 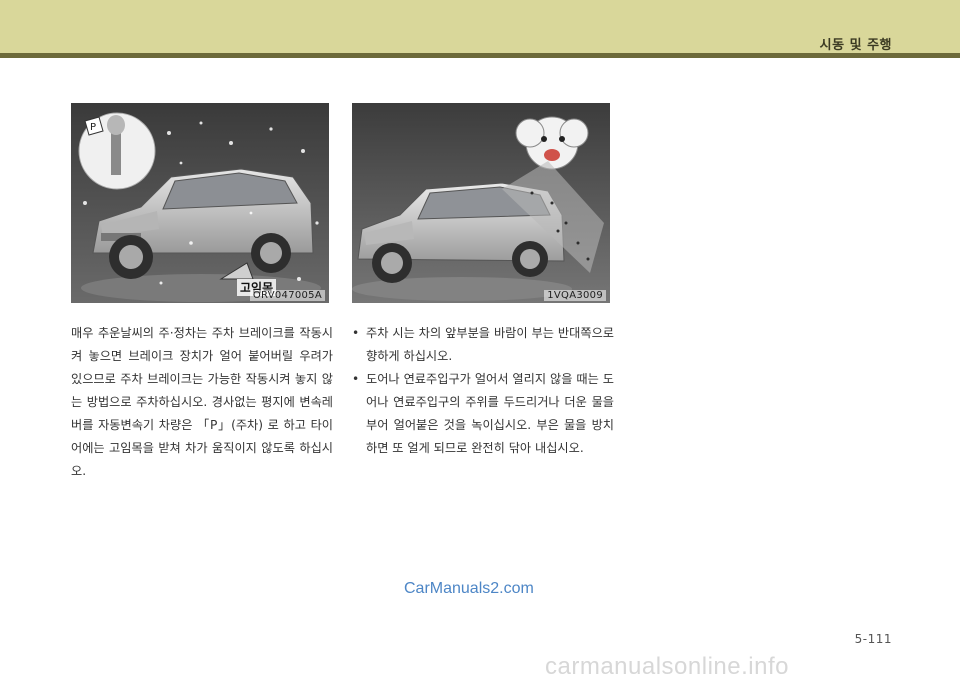 I want to click on bullet-text: 주차 시는 차의 앞부분을 바람이 부는 반대쪽으로 향하게 하십시오., so click(x=490, y=344).